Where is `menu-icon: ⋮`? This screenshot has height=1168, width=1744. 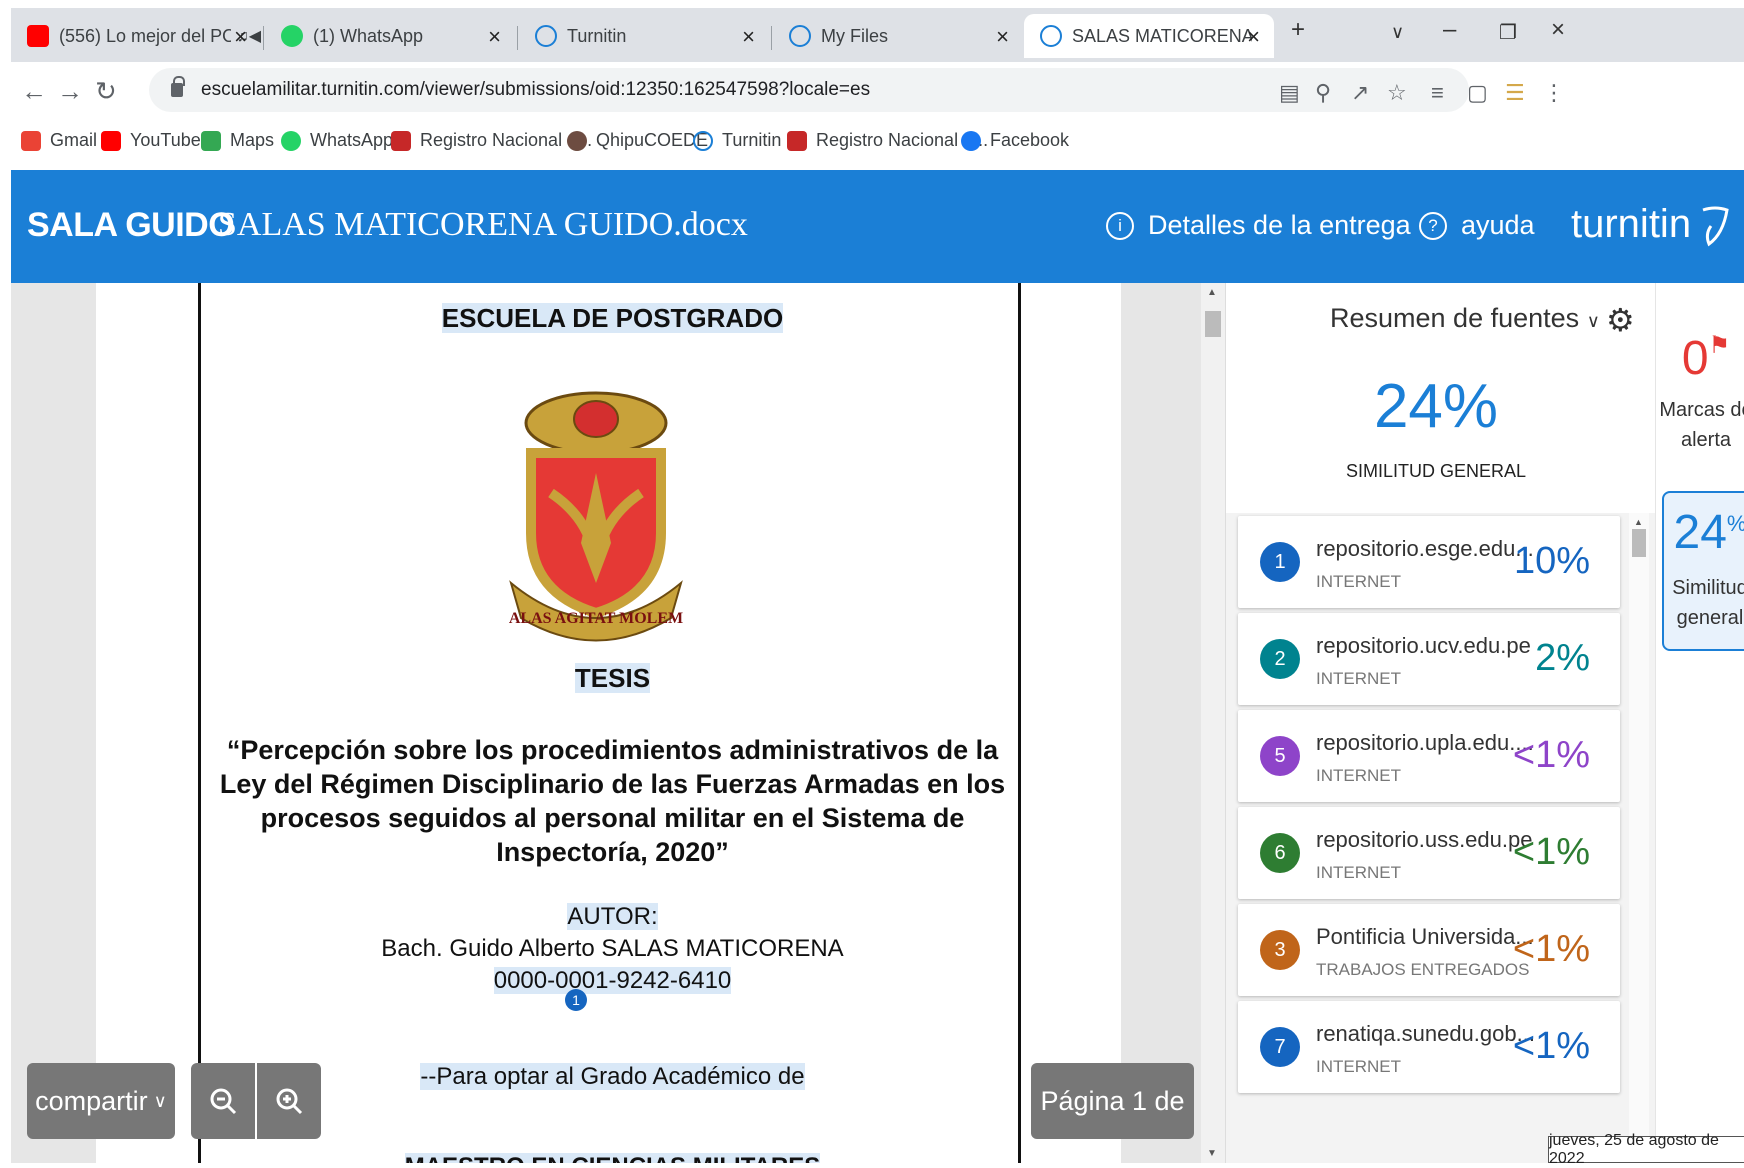 menu-icon: ⋮ is located at coordinates (1554, 93).